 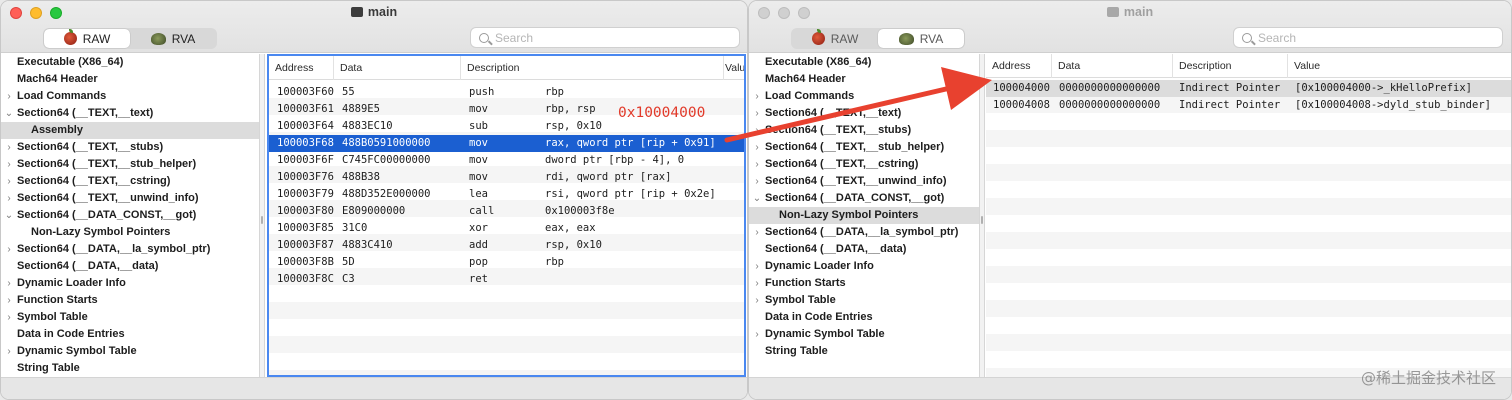 What do you see at coordinates (130, 113) in the screenshot?
I see `tree-item-section64-text-text: ⌄ Section64 (__TEXT,__text)` at bounding box center [130, 113].